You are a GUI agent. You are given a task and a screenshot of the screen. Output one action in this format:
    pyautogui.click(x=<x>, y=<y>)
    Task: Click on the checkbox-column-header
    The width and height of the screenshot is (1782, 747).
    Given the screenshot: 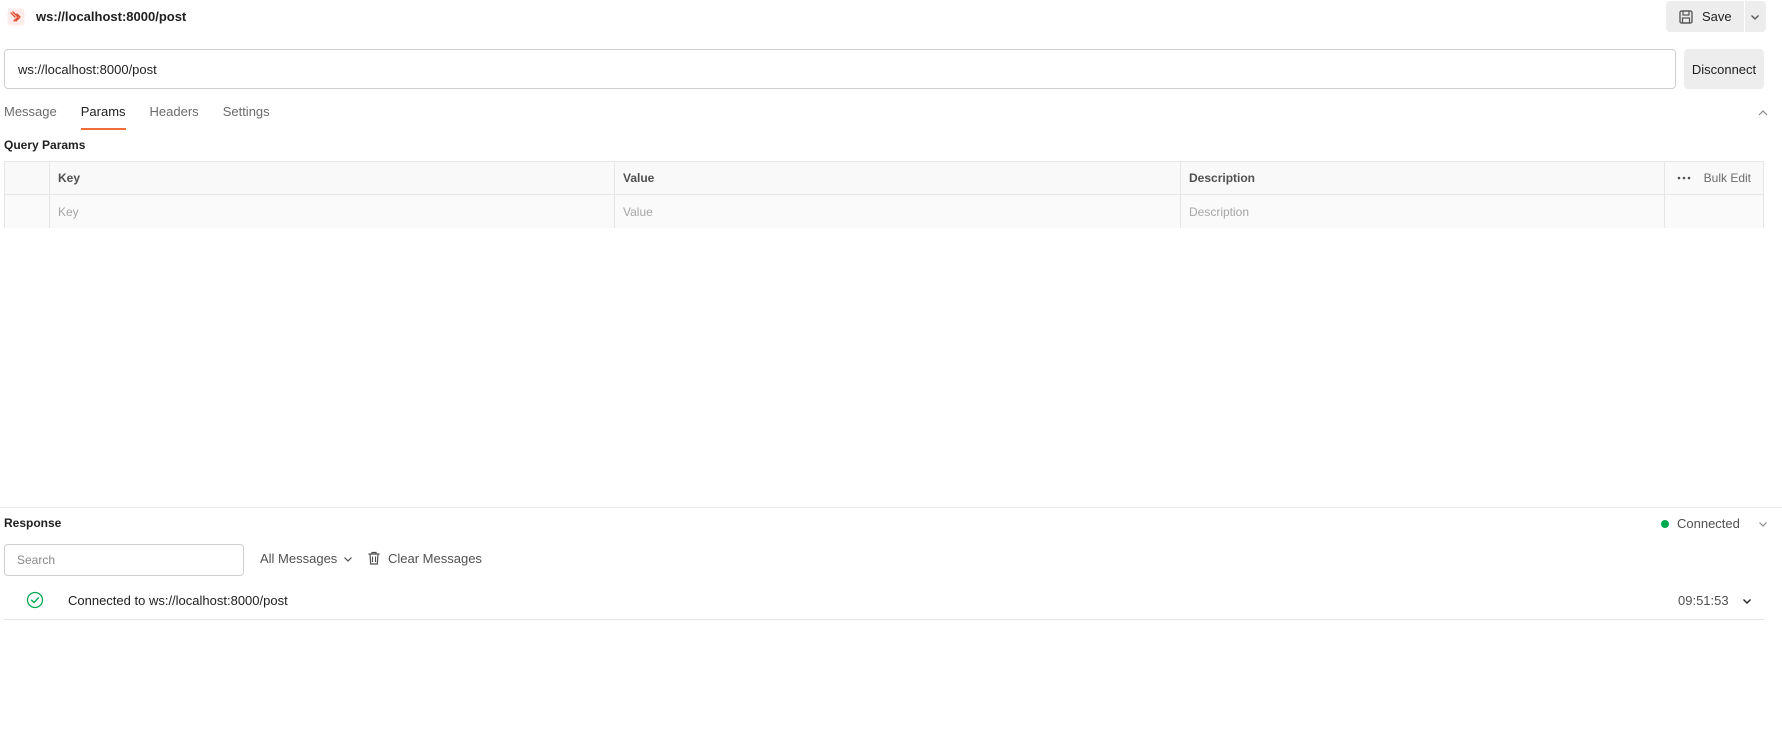 What is the action you would take?
    pyautogui.click(x=27, y=178)
    